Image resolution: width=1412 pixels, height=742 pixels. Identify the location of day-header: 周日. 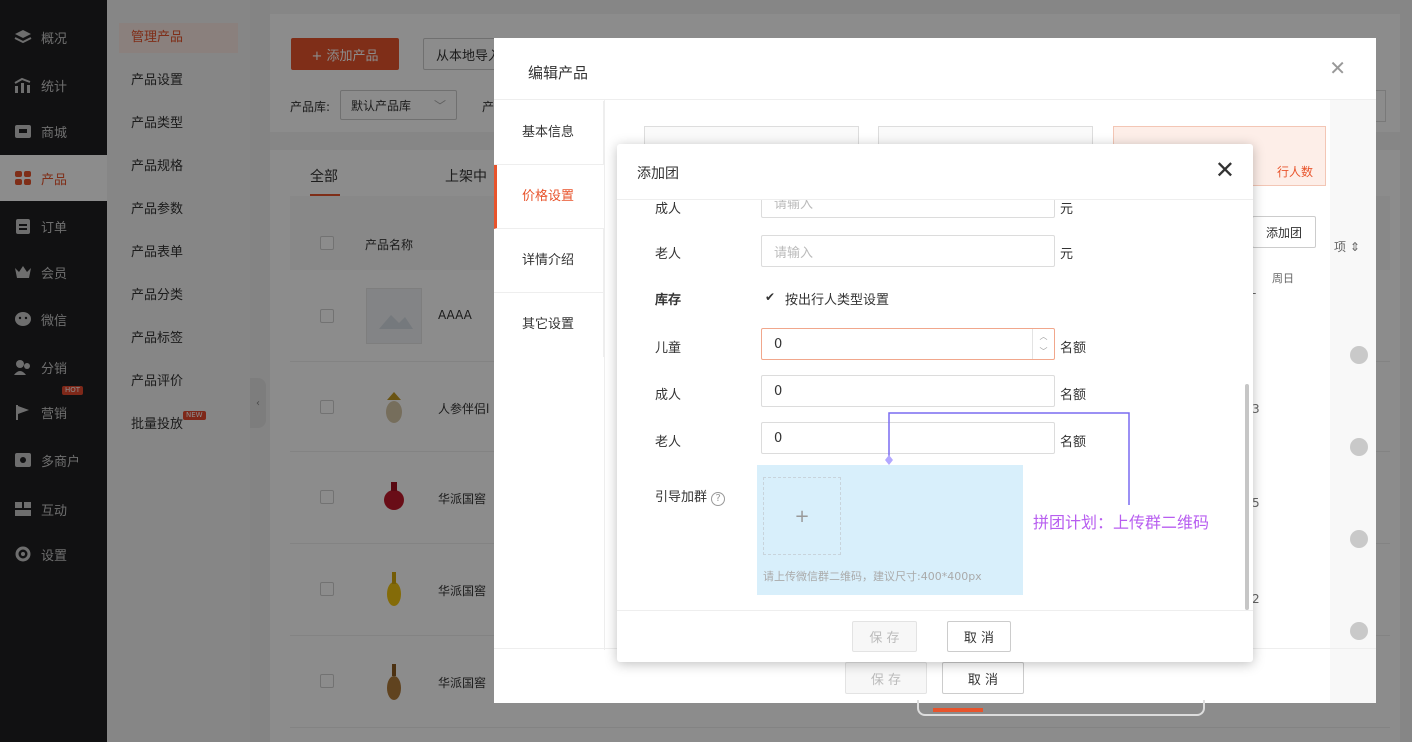
(1283, 278).